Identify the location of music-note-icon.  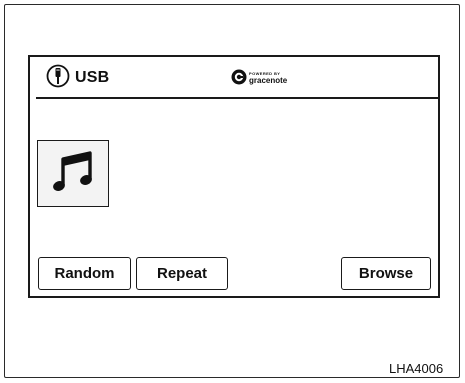
(72, 171).